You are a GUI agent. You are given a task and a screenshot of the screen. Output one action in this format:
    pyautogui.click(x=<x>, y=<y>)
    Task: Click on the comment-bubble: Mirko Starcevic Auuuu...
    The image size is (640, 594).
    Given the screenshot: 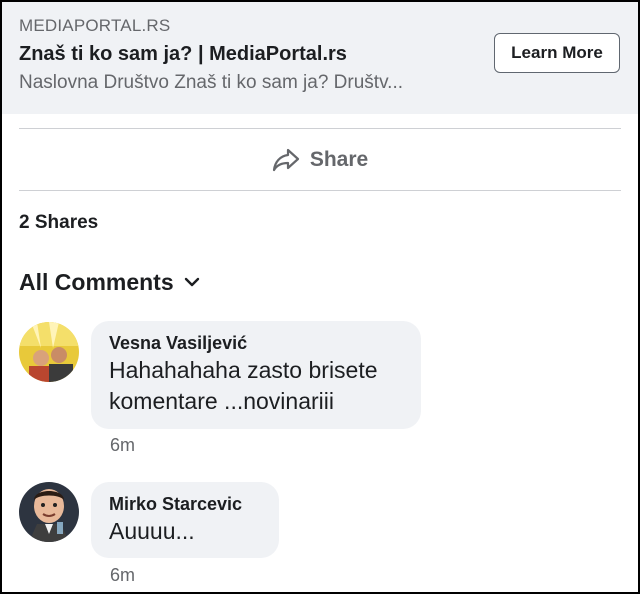 What is the action you would take?
    pyautogui.click(x=185, y=520)
    